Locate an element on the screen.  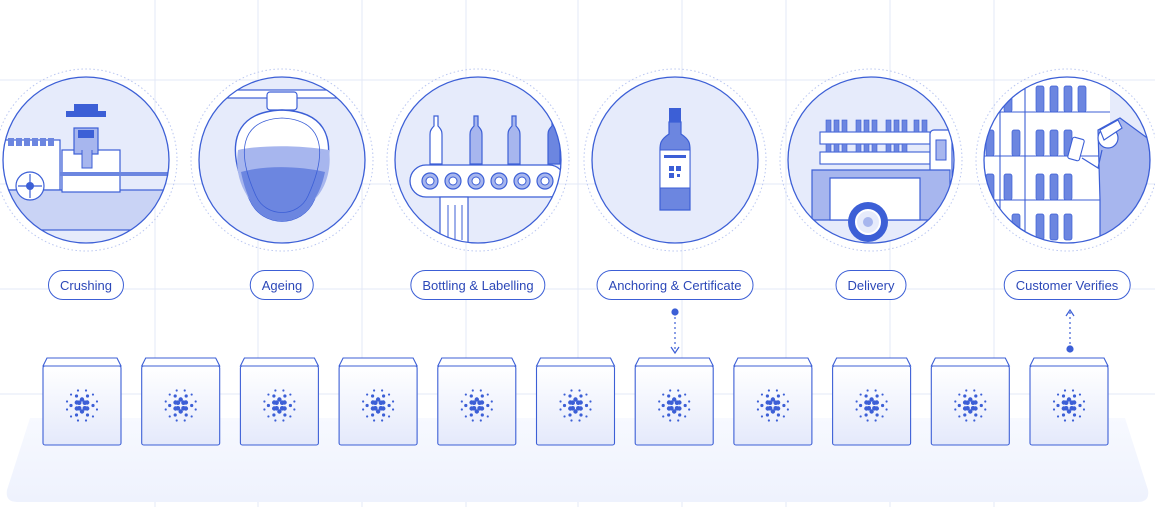
stage-anchoring is located at coordinates (675, 160).